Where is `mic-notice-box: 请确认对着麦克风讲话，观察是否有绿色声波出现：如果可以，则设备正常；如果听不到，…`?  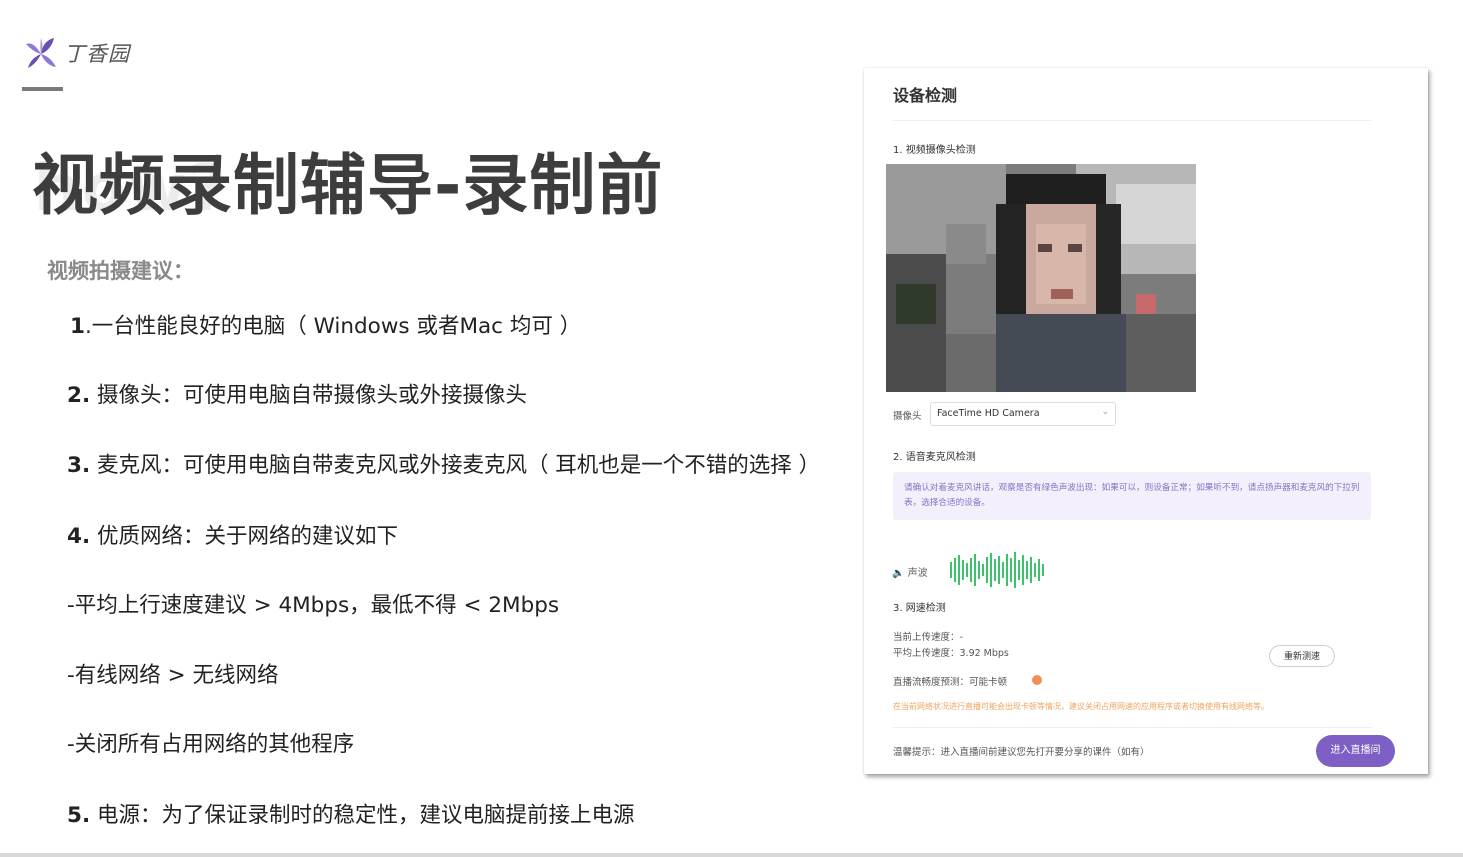 mic-notice-box: 请确认对着麦克风讲话，观察是否有绿色声波出现：如果可以，则设备正常；如果听不到，… is located at coordinates (1132, 496).